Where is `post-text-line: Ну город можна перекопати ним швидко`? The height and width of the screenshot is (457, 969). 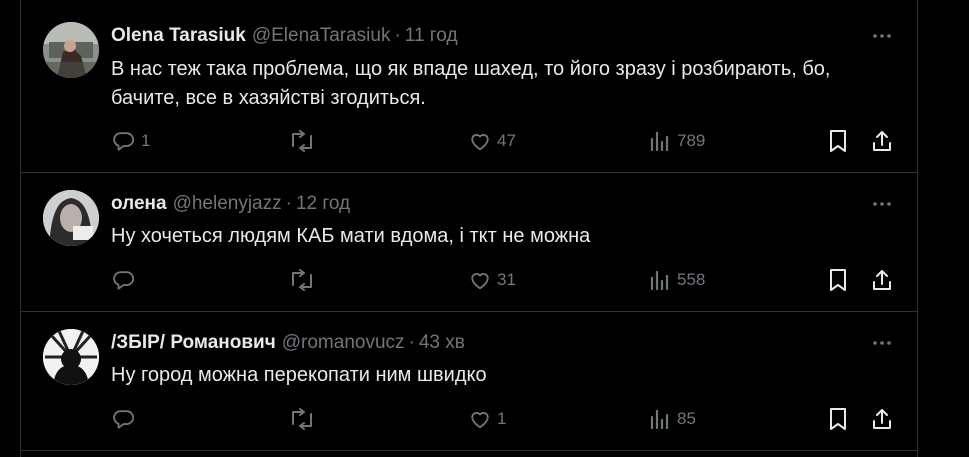 post-text-line: Ну город можна перекопати ним швидко is located at coordinates (299, 375).